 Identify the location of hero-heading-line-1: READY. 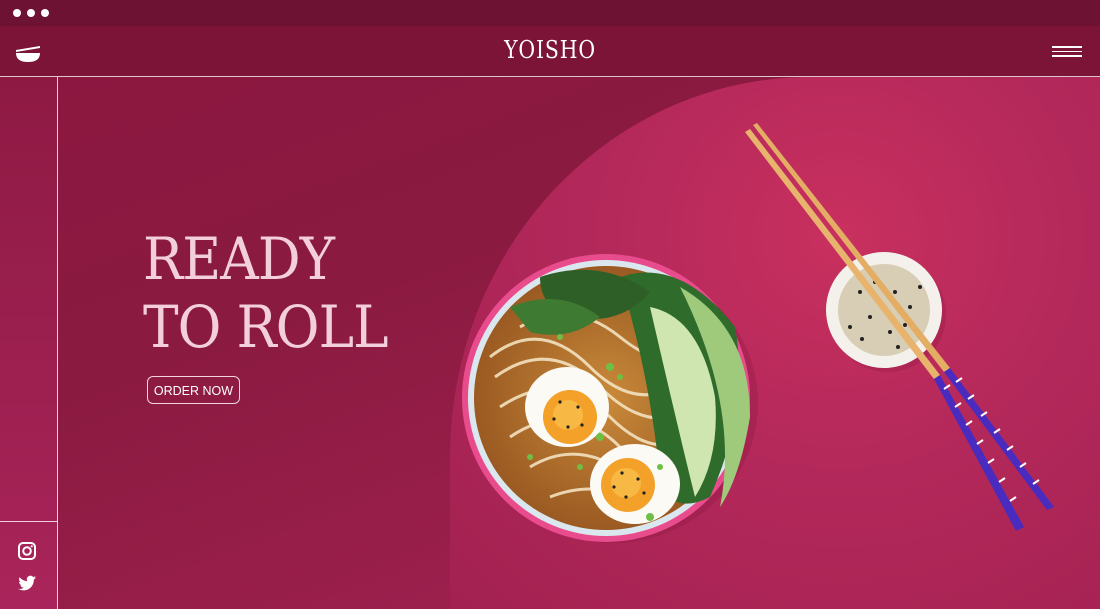
(239, 259).